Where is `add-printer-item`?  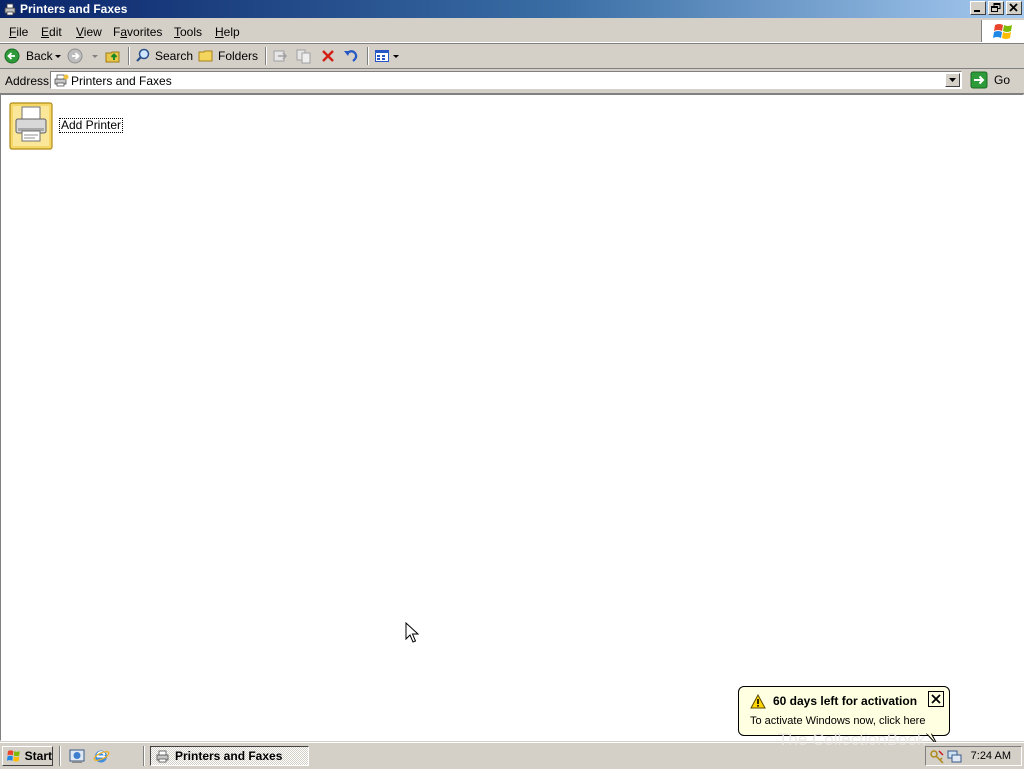
add-printer-item is located at coordinates (31, 127).